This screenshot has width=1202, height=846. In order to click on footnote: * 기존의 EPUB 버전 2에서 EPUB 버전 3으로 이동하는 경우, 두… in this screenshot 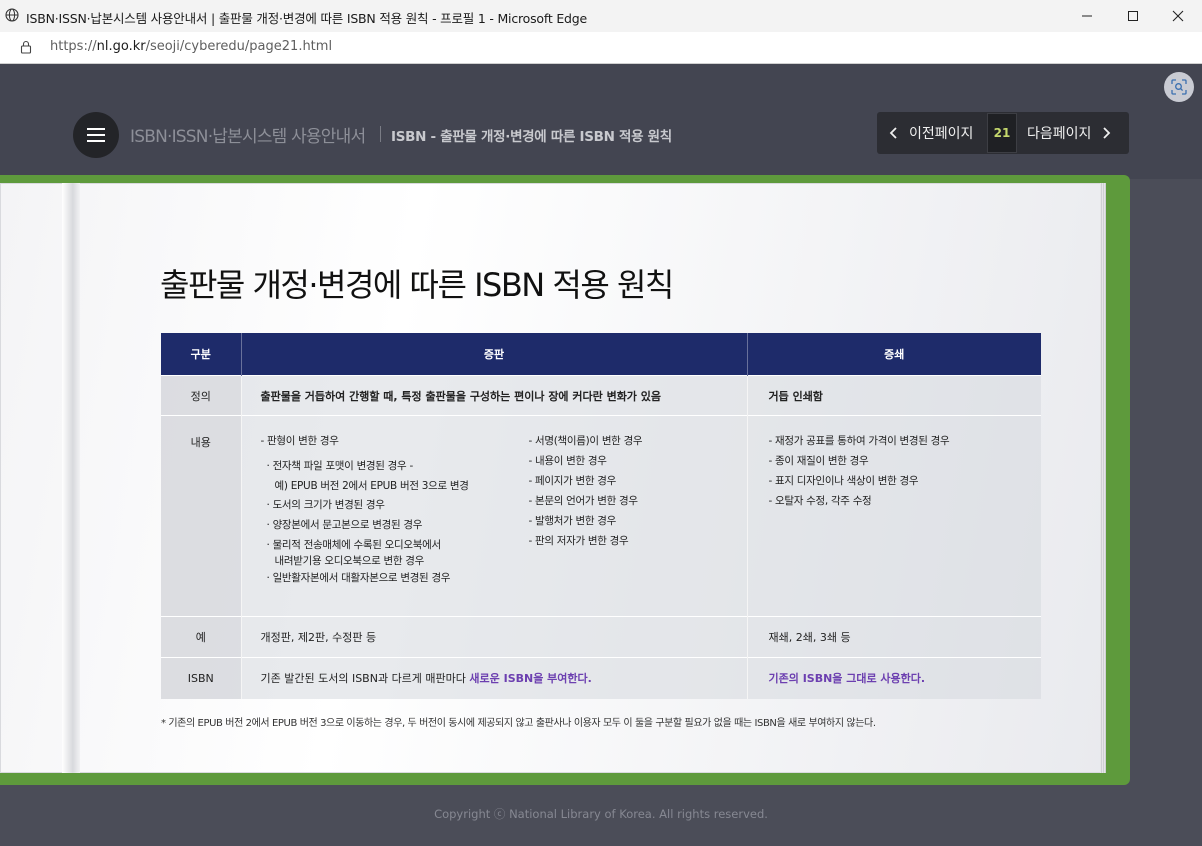, I will do `click(518, 723)`.